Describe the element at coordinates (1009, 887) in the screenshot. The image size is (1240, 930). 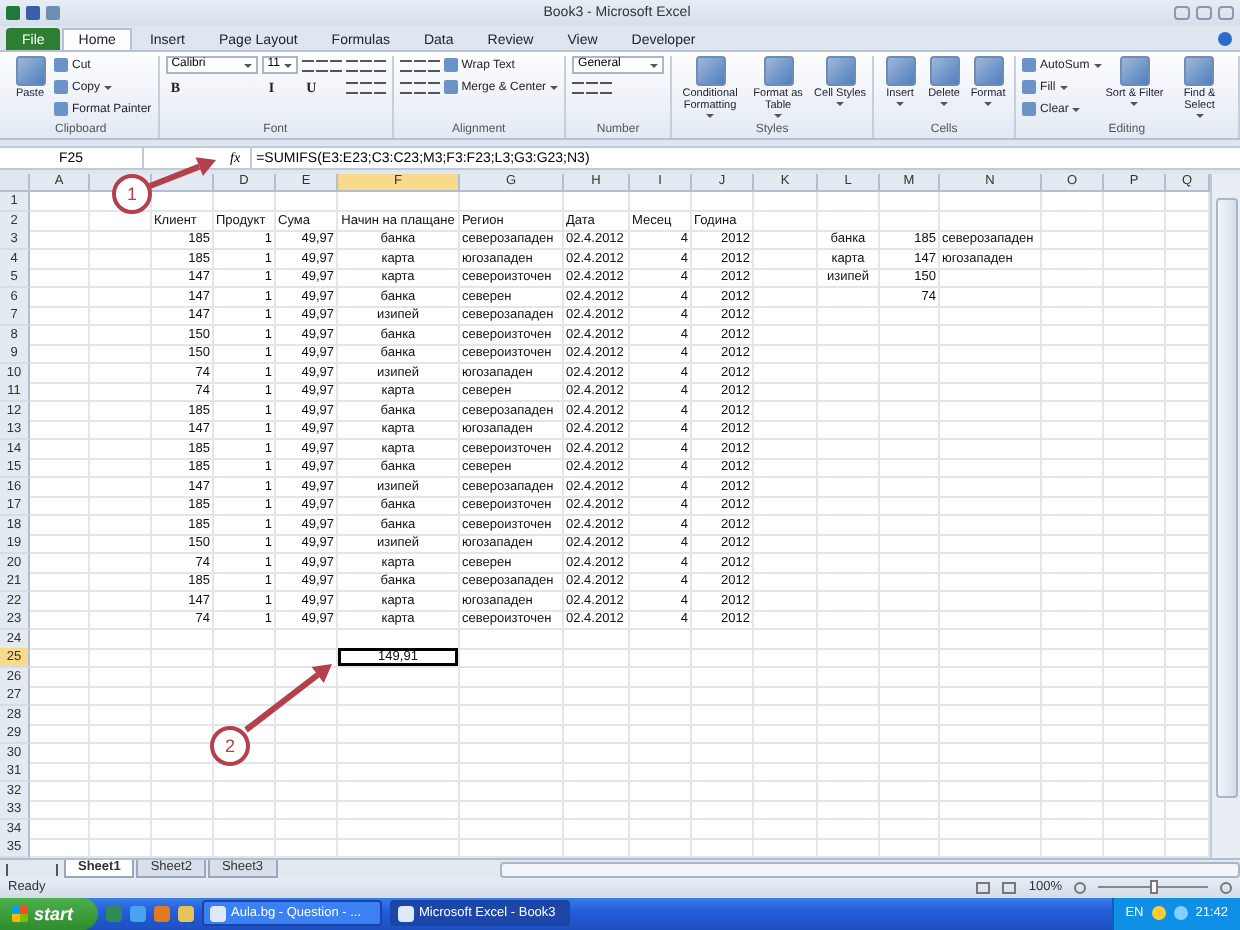
I see `page-layout-icon` at that location.